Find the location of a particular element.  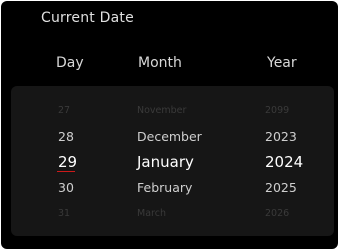

year-option: 2026 is located at coordinates (277, 214).